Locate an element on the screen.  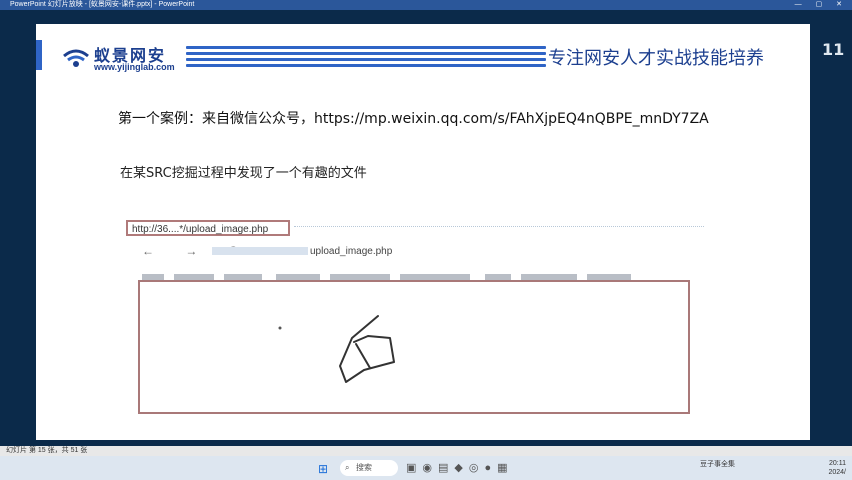
browser-address: upload_image.php is located at coordinates (302, 251).